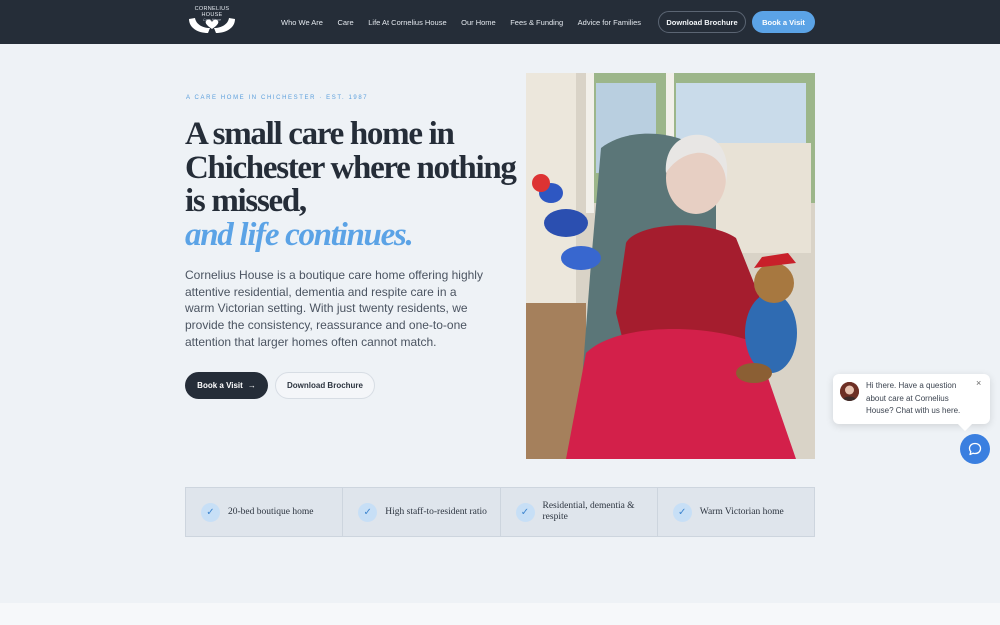 The width and height of the screenshot is (1000, 625). I want to click on nav-our-home: Our Home, so click(478, 22).